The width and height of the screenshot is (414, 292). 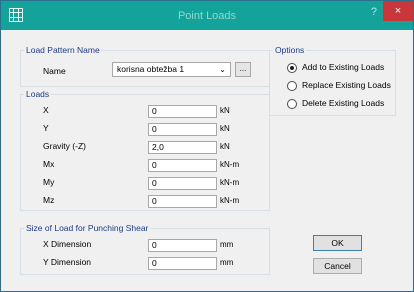 What do you see at coordinates (49, 164) in the screenshot?
I see `load-mx-label: Mx` at bounding box center [49, 164].